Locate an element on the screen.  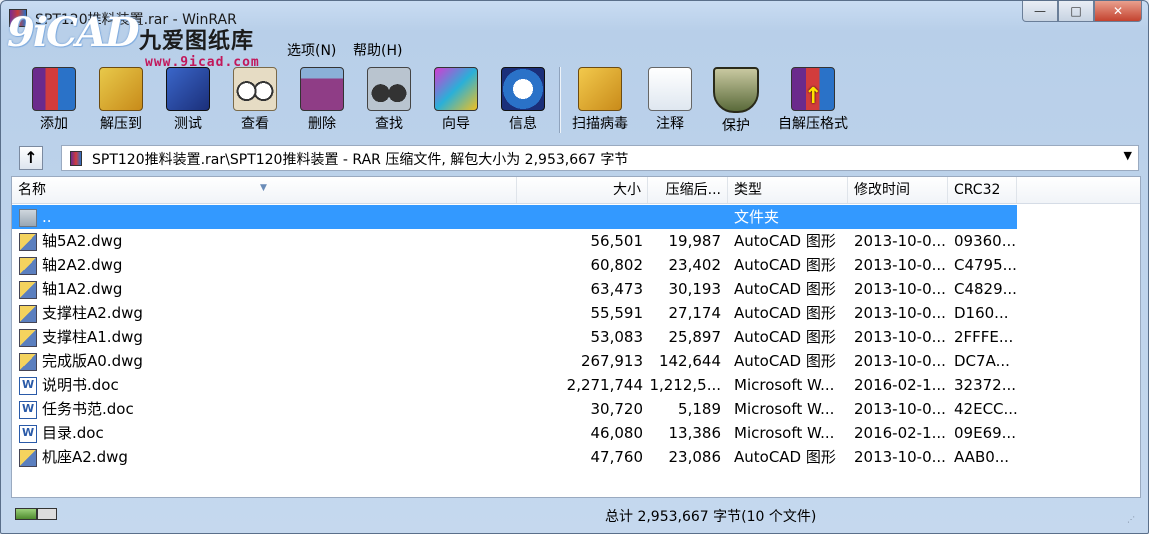
file-size: 267,913 is located at coordinates (611, 361).